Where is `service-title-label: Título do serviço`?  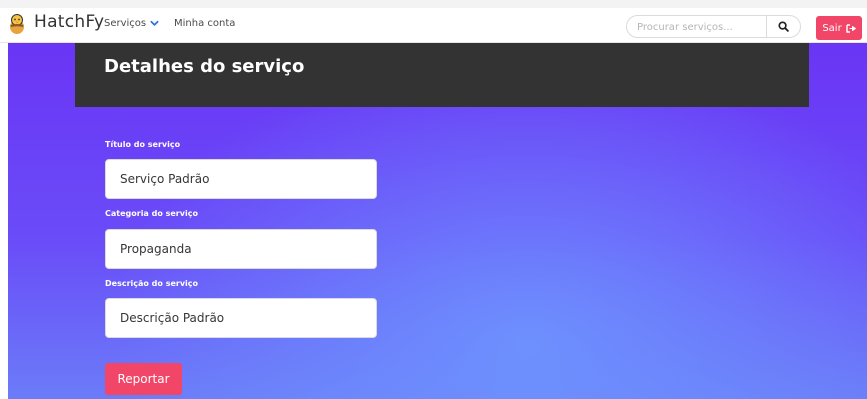 service-title-label: Título do serviço is located at coordinates (143, 144).